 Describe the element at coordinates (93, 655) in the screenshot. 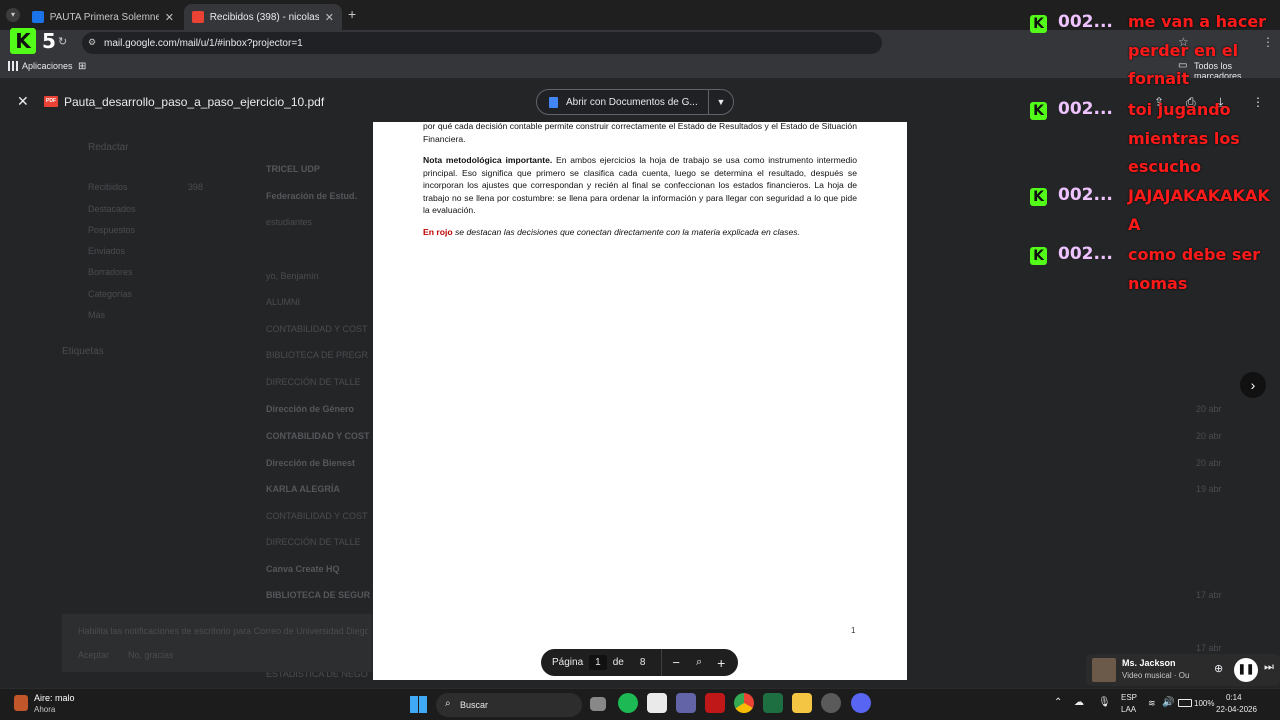

I see `snackbar-accept: Aceptar` at that location.